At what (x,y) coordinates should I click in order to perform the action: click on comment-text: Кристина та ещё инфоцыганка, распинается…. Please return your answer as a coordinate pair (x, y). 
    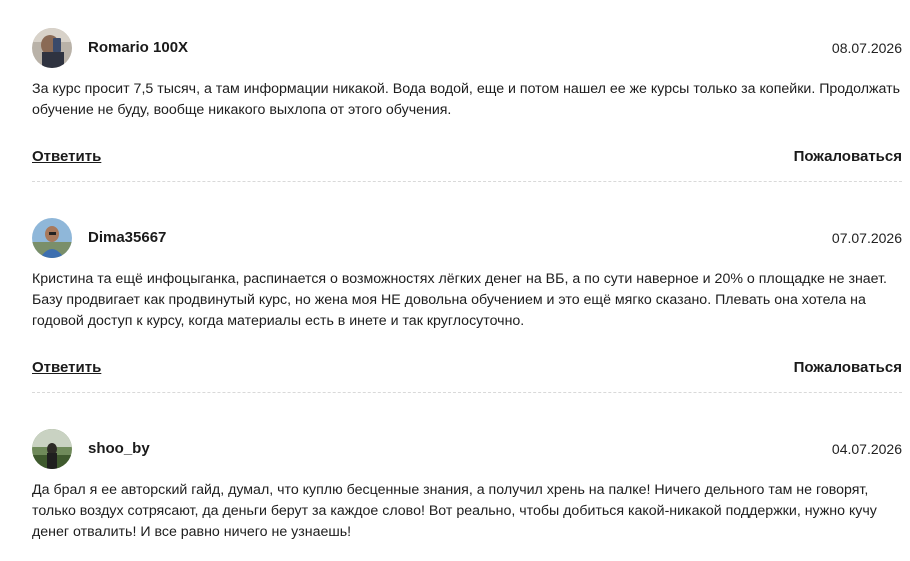
    Looking at the image, I should click on (459, 300).